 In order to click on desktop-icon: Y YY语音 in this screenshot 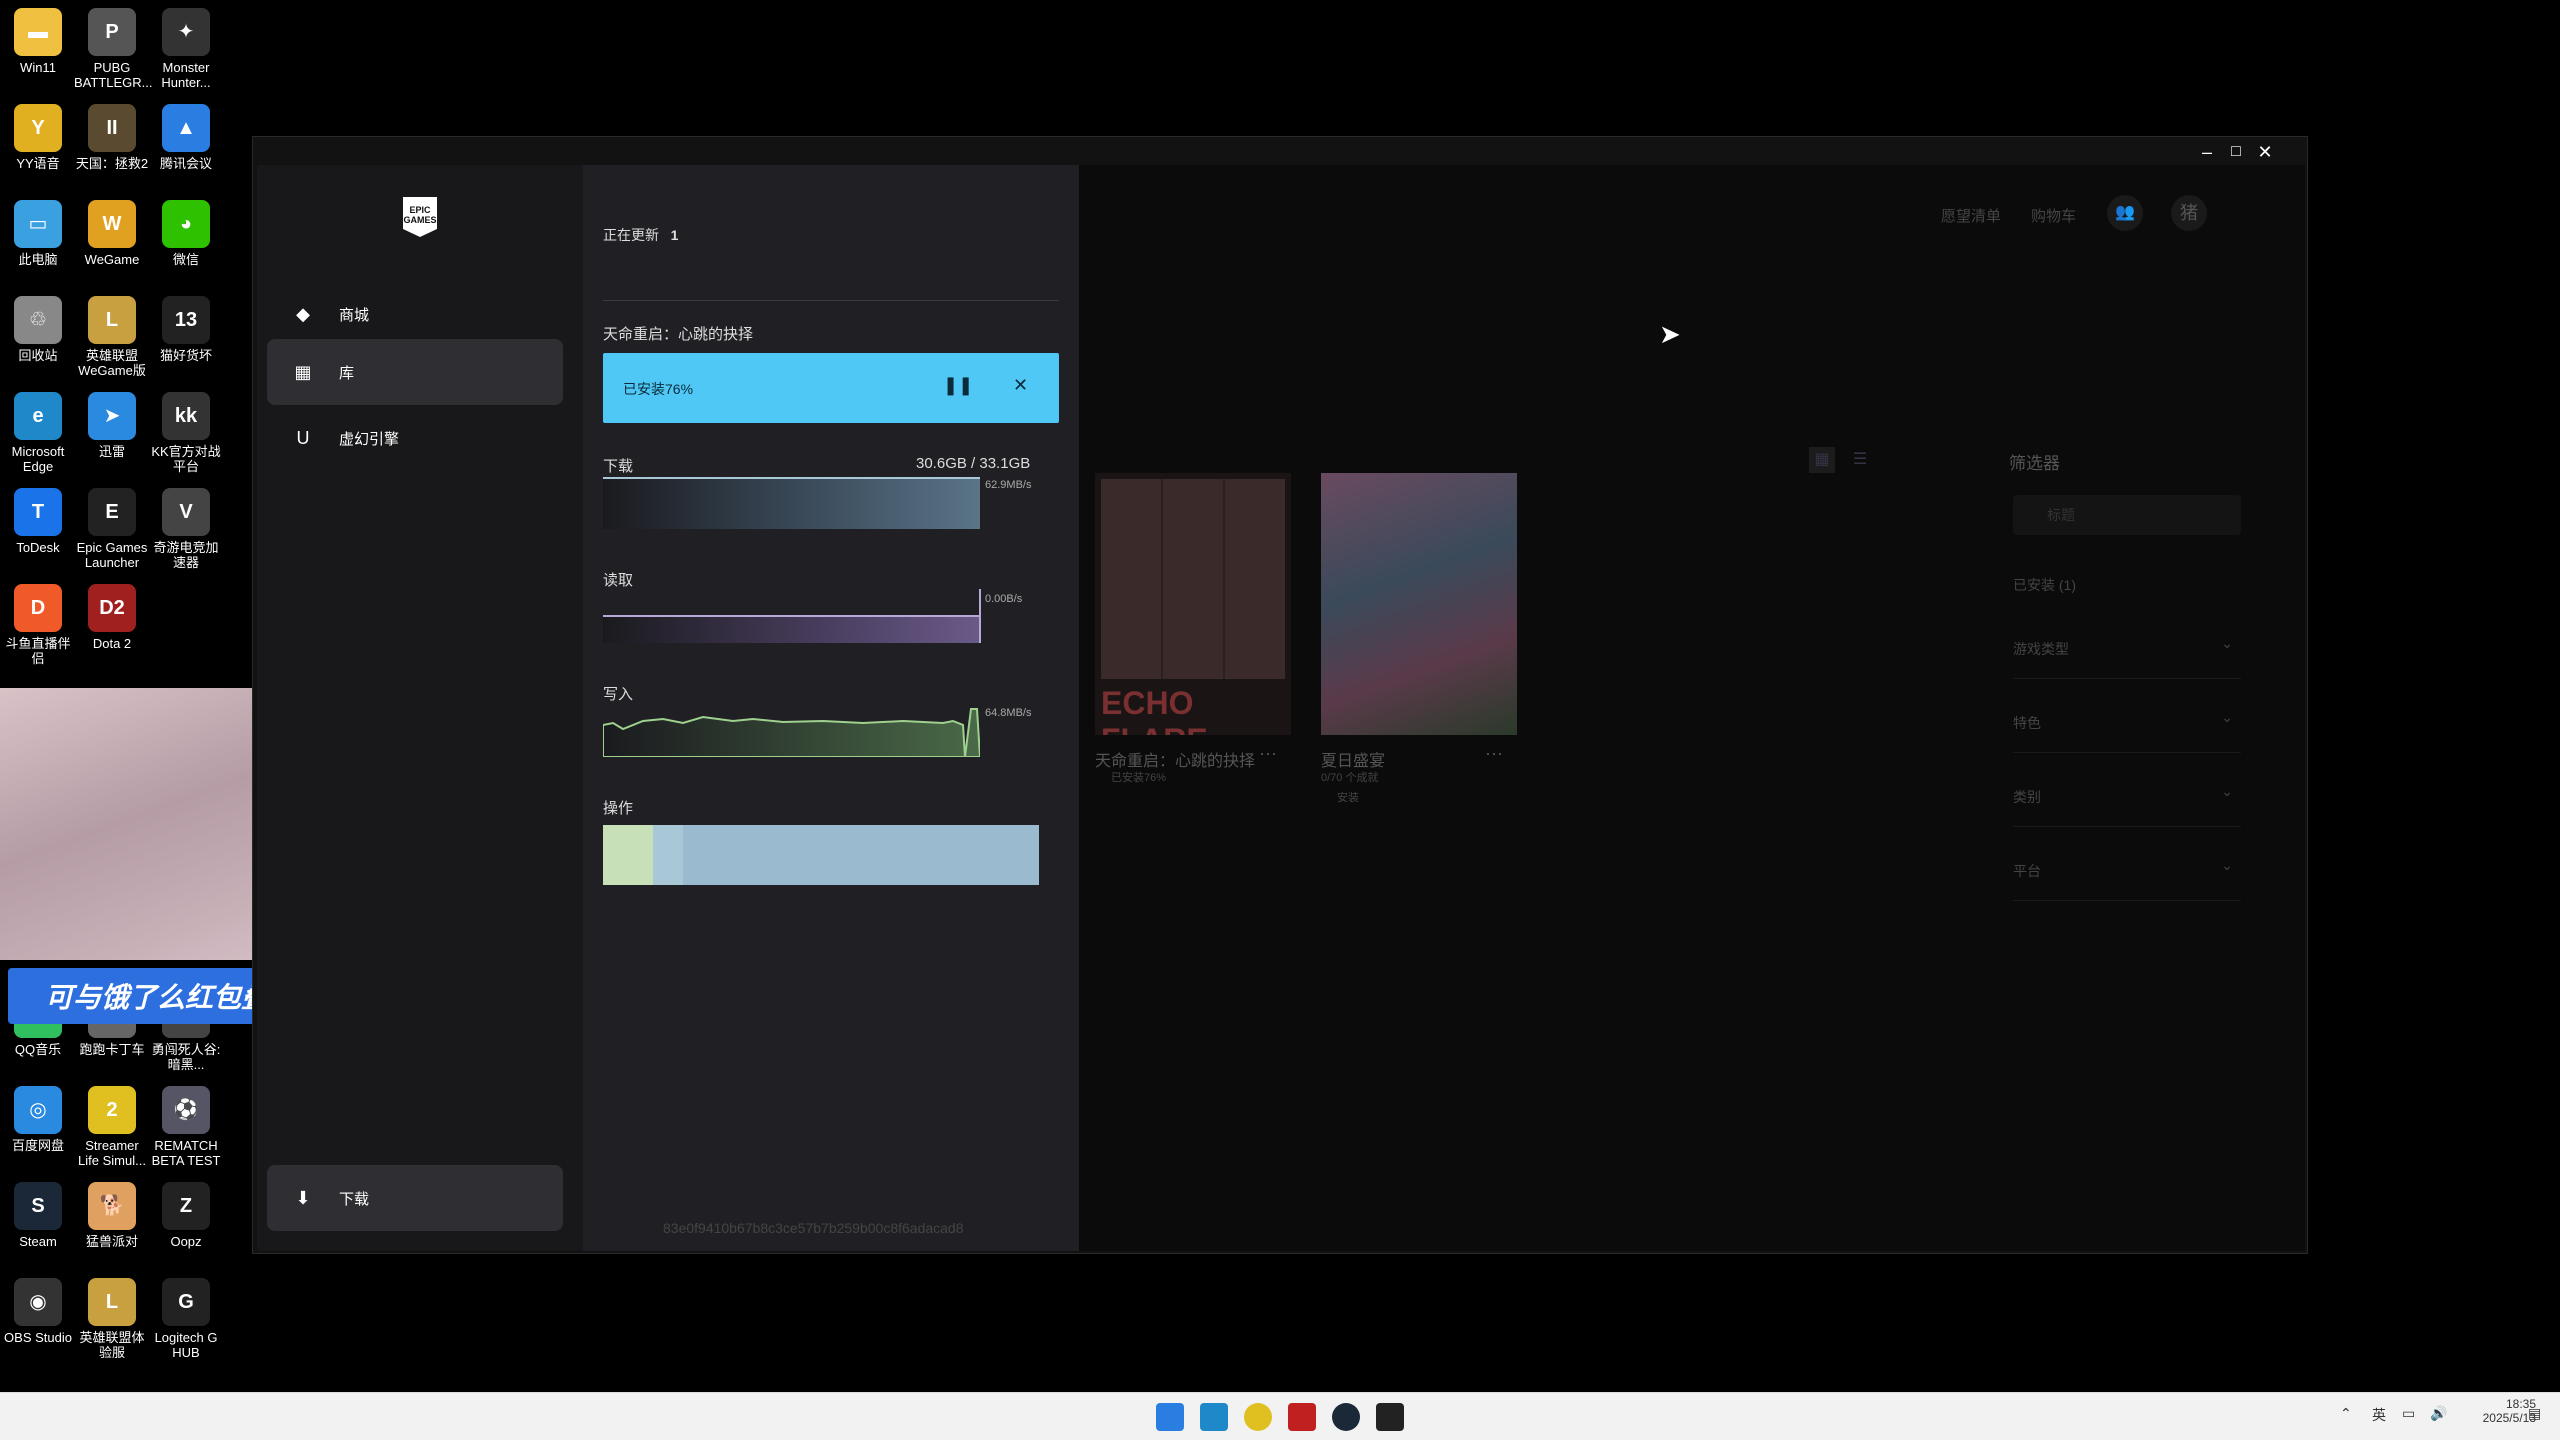, I will do `click(38, 137)`.